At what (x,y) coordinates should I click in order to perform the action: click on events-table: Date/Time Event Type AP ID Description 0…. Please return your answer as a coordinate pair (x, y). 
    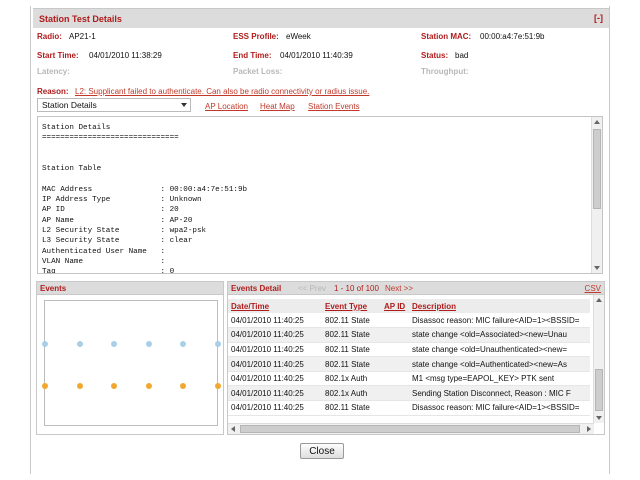
    Looking at the image, I should click on (409, 357).